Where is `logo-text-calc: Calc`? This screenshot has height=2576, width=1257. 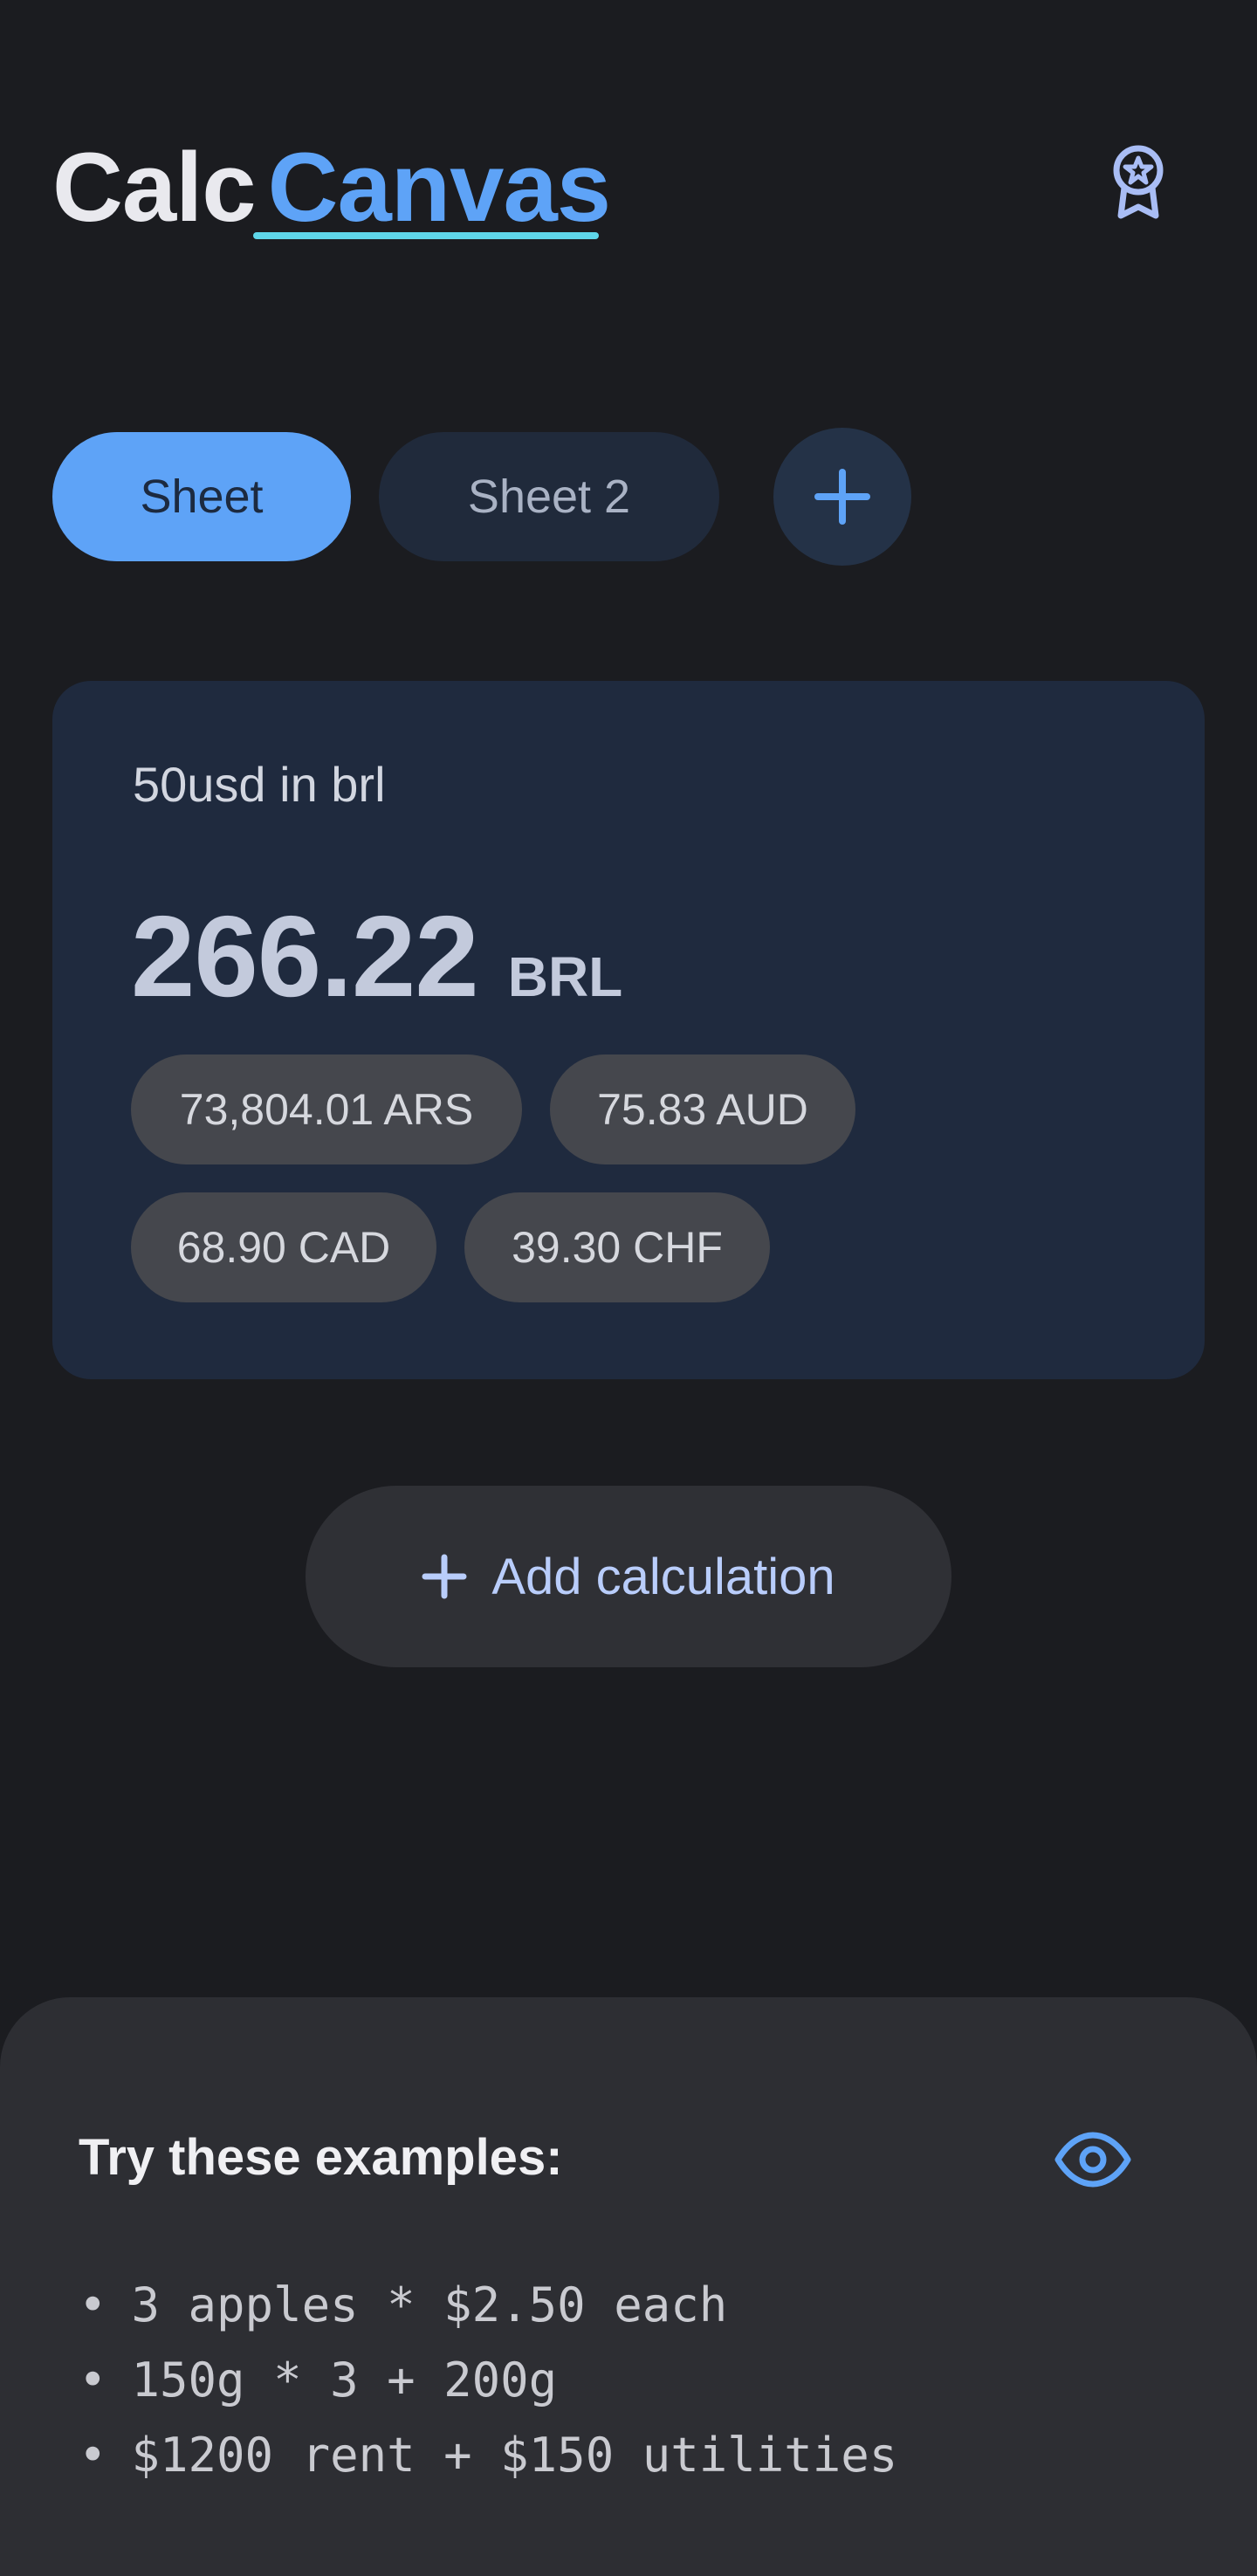 logo-text-calc: Calc is located at coordinates (154, 187).